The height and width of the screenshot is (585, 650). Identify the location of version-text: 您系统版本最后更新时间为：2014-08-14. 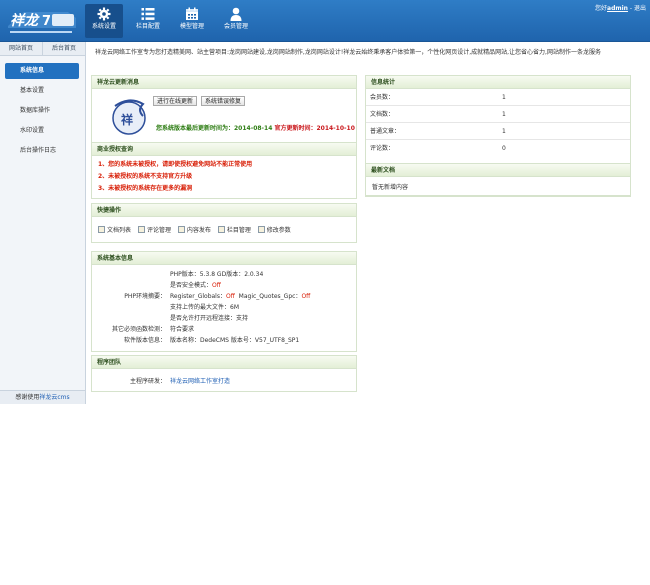
(214, 128).